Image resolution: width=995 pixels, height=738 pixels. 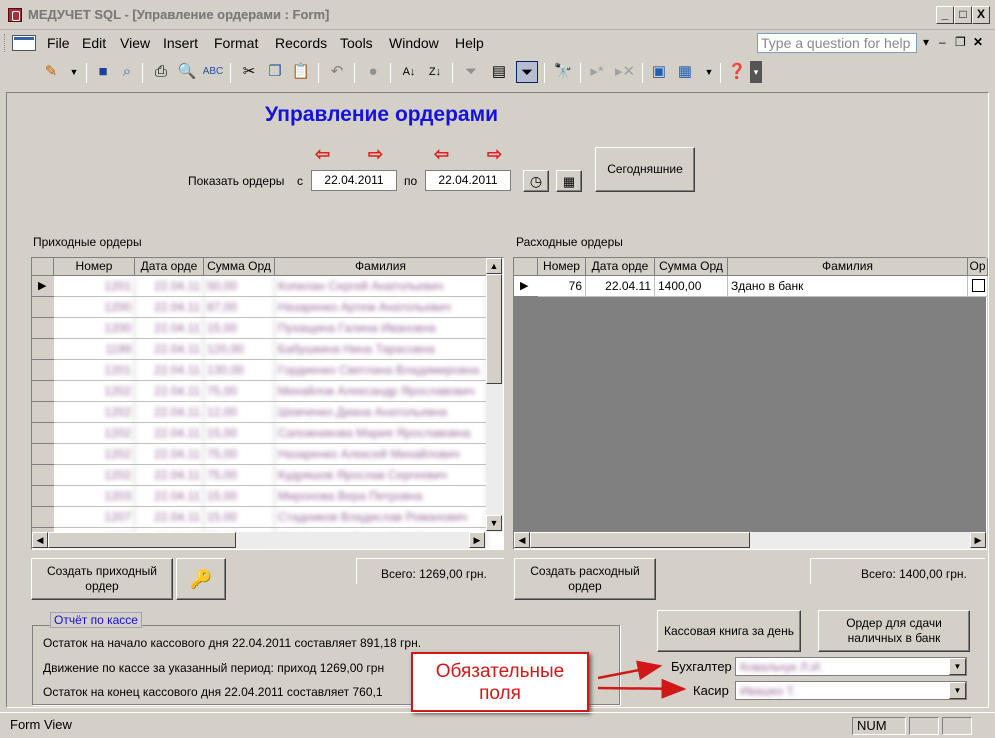 What do you see at coordinates (471, 72) in the screenshot?
I see `filter-by-selection-icon: ⏷` at bounding box center [471, 72].